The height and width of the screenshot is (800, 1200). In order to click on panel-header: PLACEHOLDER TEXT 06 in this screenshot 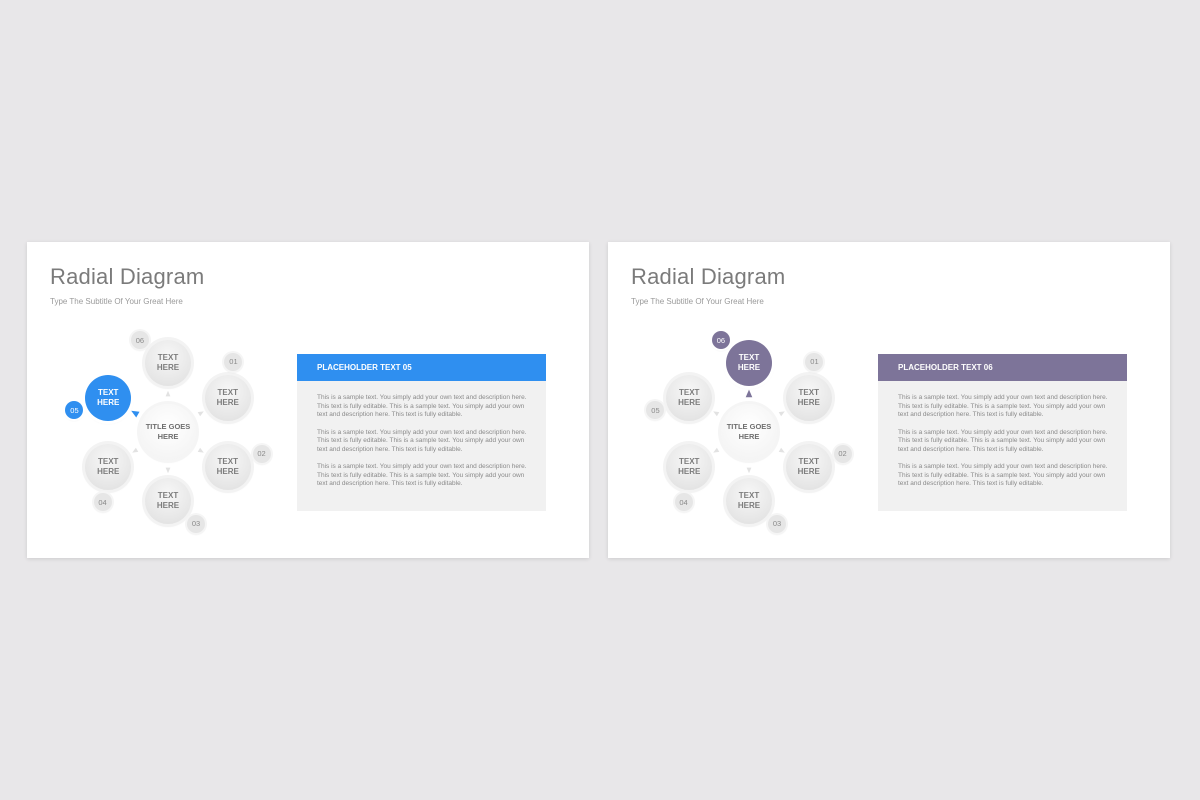, I will do `click(1002, 367)`.